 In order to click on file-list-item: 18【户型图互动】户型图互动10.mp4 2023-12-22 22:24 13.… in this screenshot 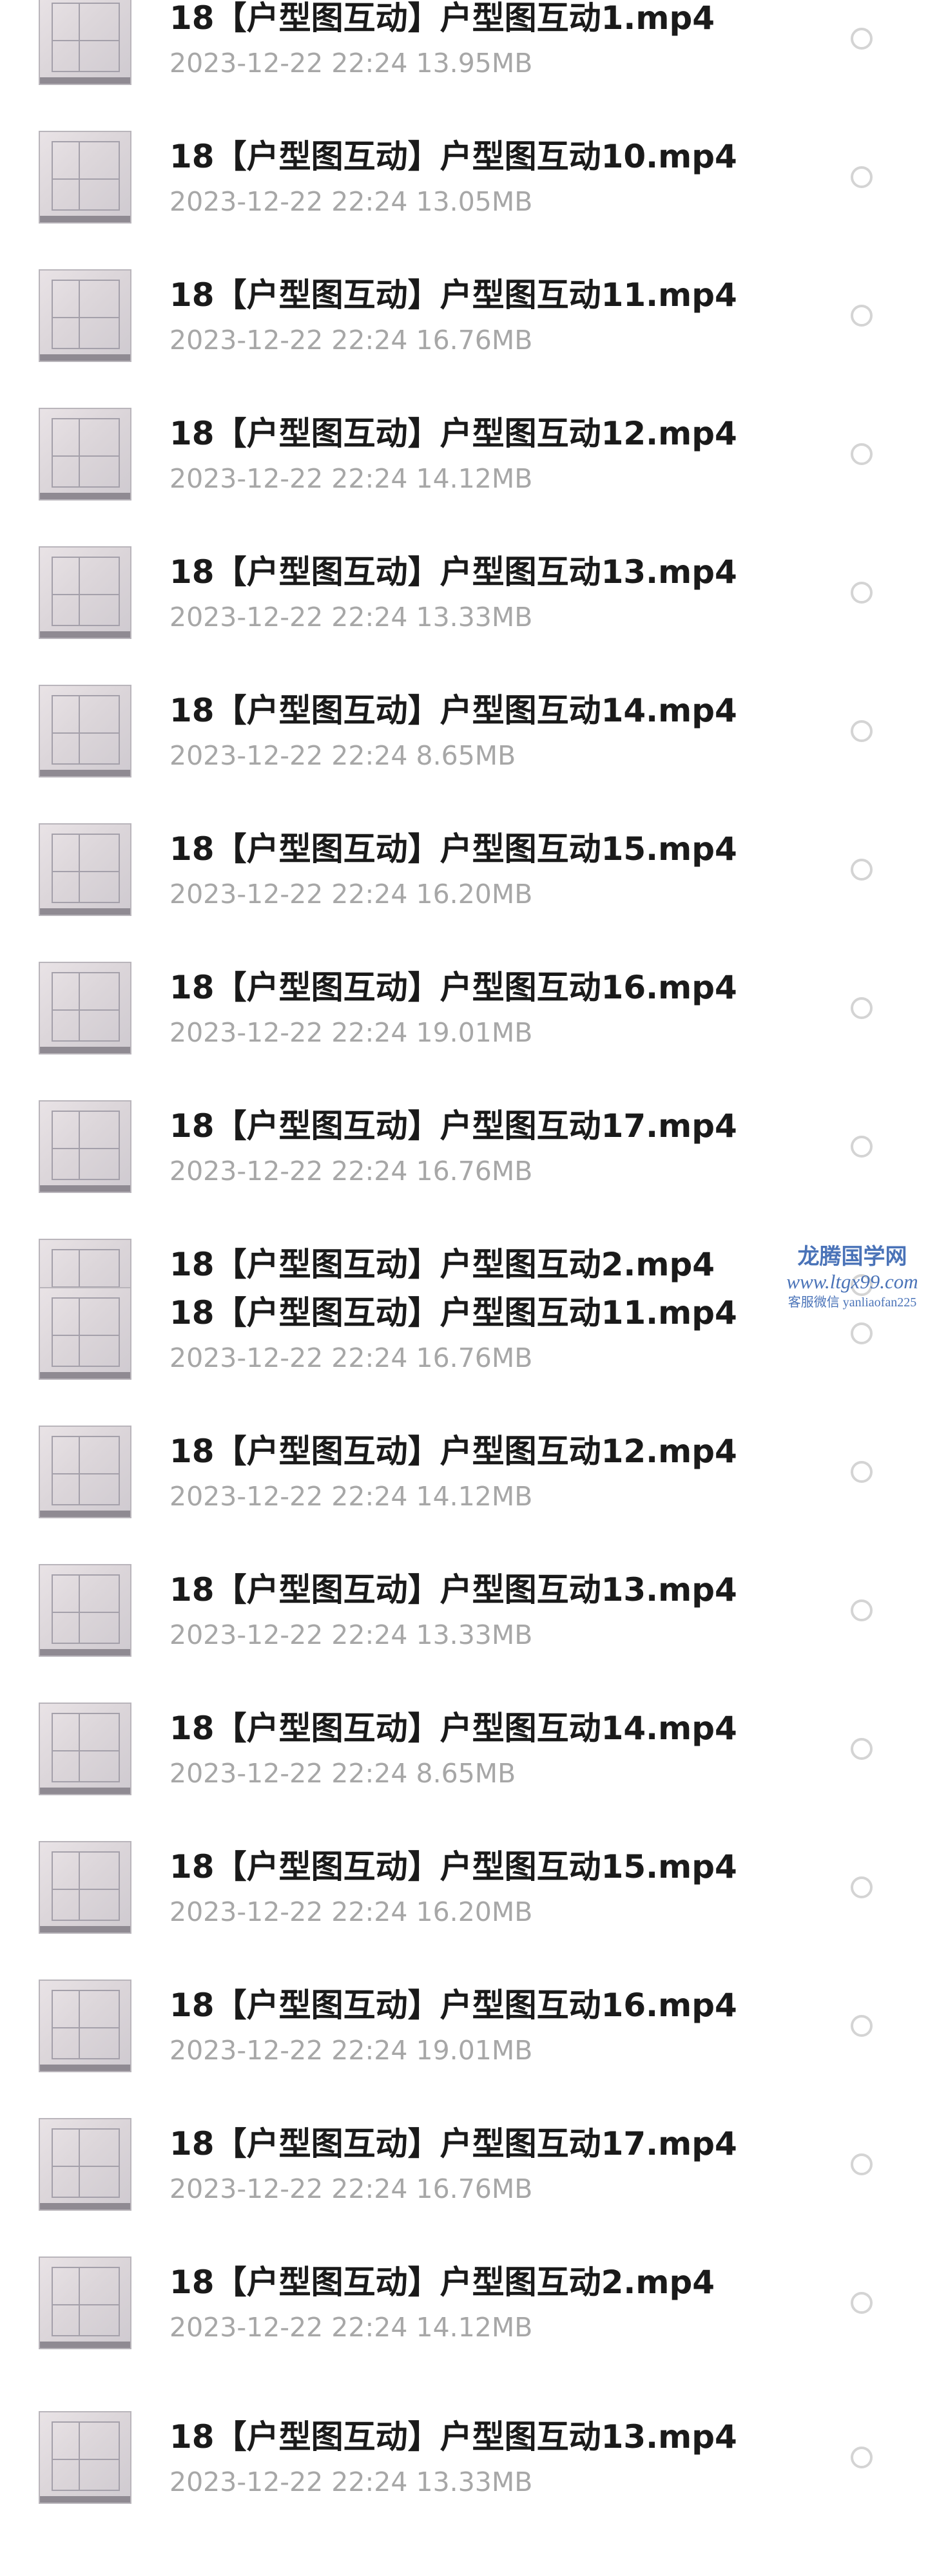, I will do `click(464, 170)`.